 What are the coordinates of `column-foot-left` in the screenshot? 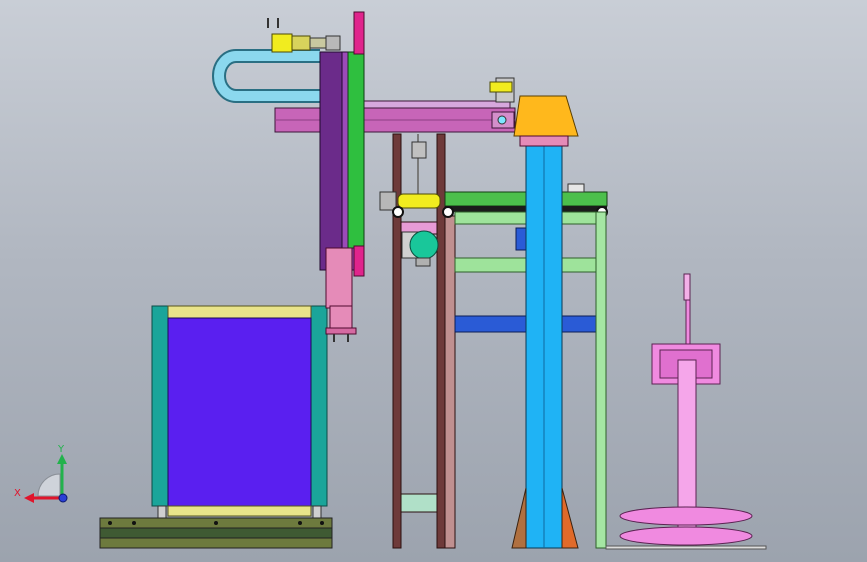 It's located at (519, 518).